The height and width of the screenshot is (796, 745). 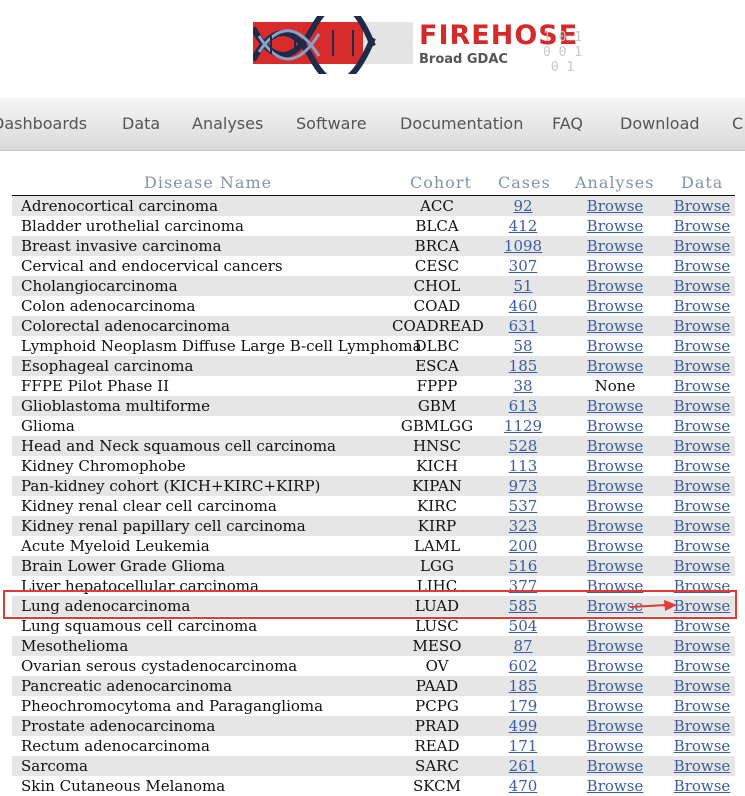 I want to click on cases-count-link: 631, so click(x=523, y=326).